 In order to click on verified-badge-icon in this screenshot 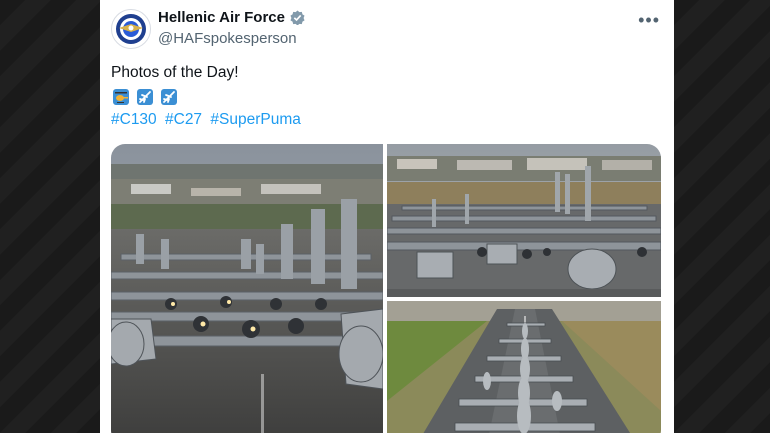, I will do `click(297, 17)`.